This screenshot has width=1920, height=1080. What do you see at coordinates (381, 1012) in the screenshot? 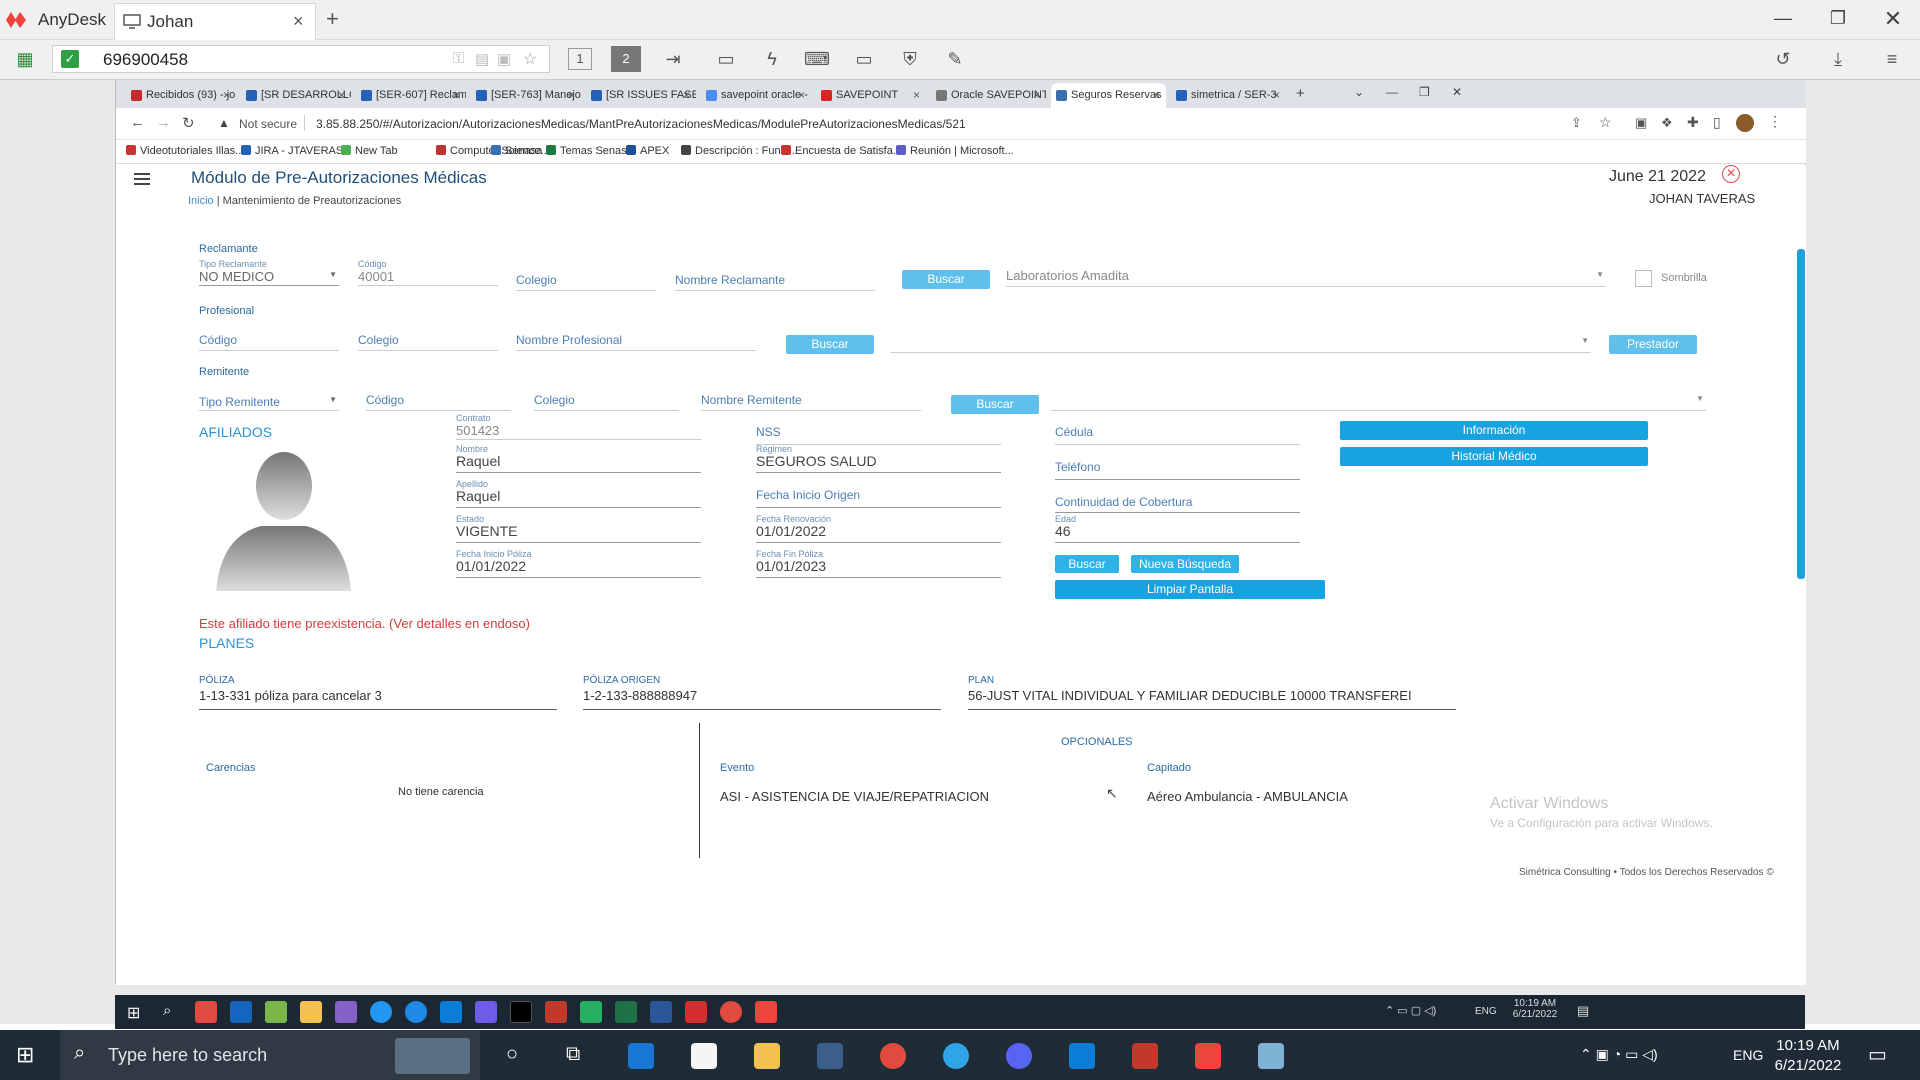
I see `remote-maps-icon` at bounding box center [381, 1012].